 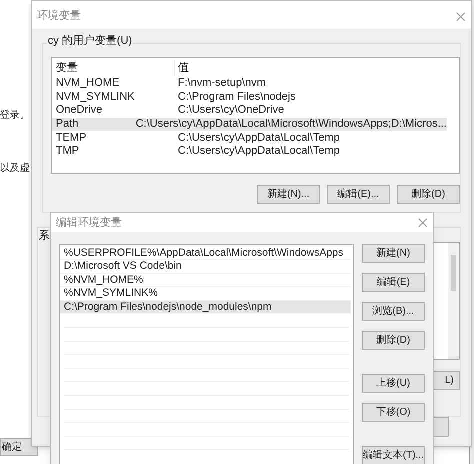 What do you see at coordinates (89, 223) in the screenshot?
I see `window-title: 编辑环境变量` at bounding box center [89, 223].